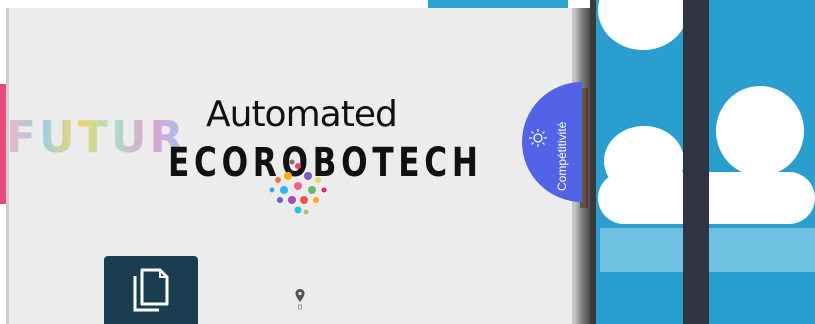  What do you see at coordinates (151, 290) in the screenshot?
I see `documents-icon` at bounding box center [151, 290].